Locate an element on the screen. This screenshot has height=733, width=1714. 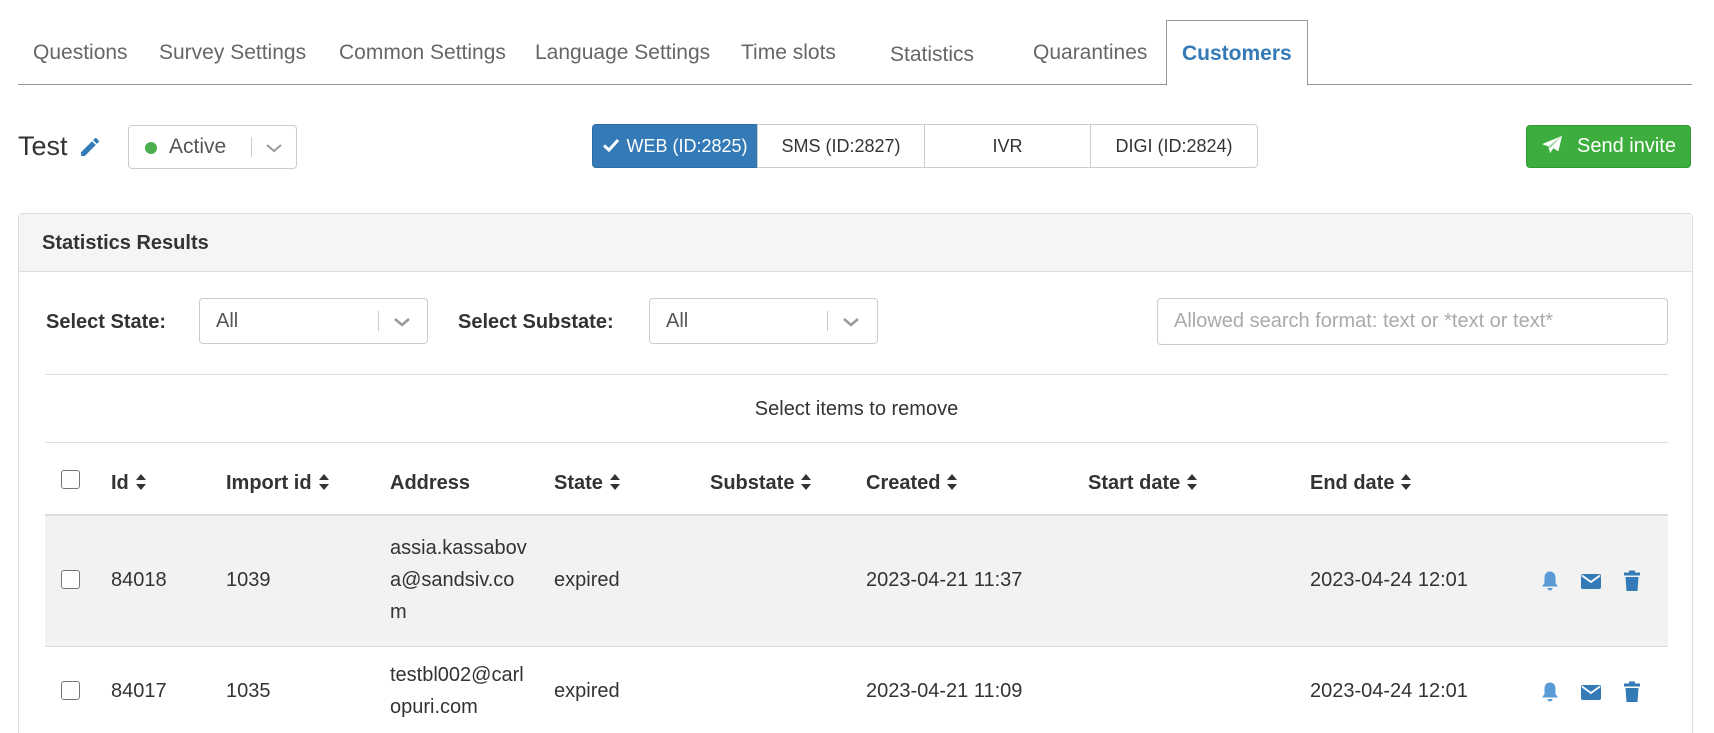
cell-address: assia.kassabova@sandsiv.com is located at coordinates (458, 580).